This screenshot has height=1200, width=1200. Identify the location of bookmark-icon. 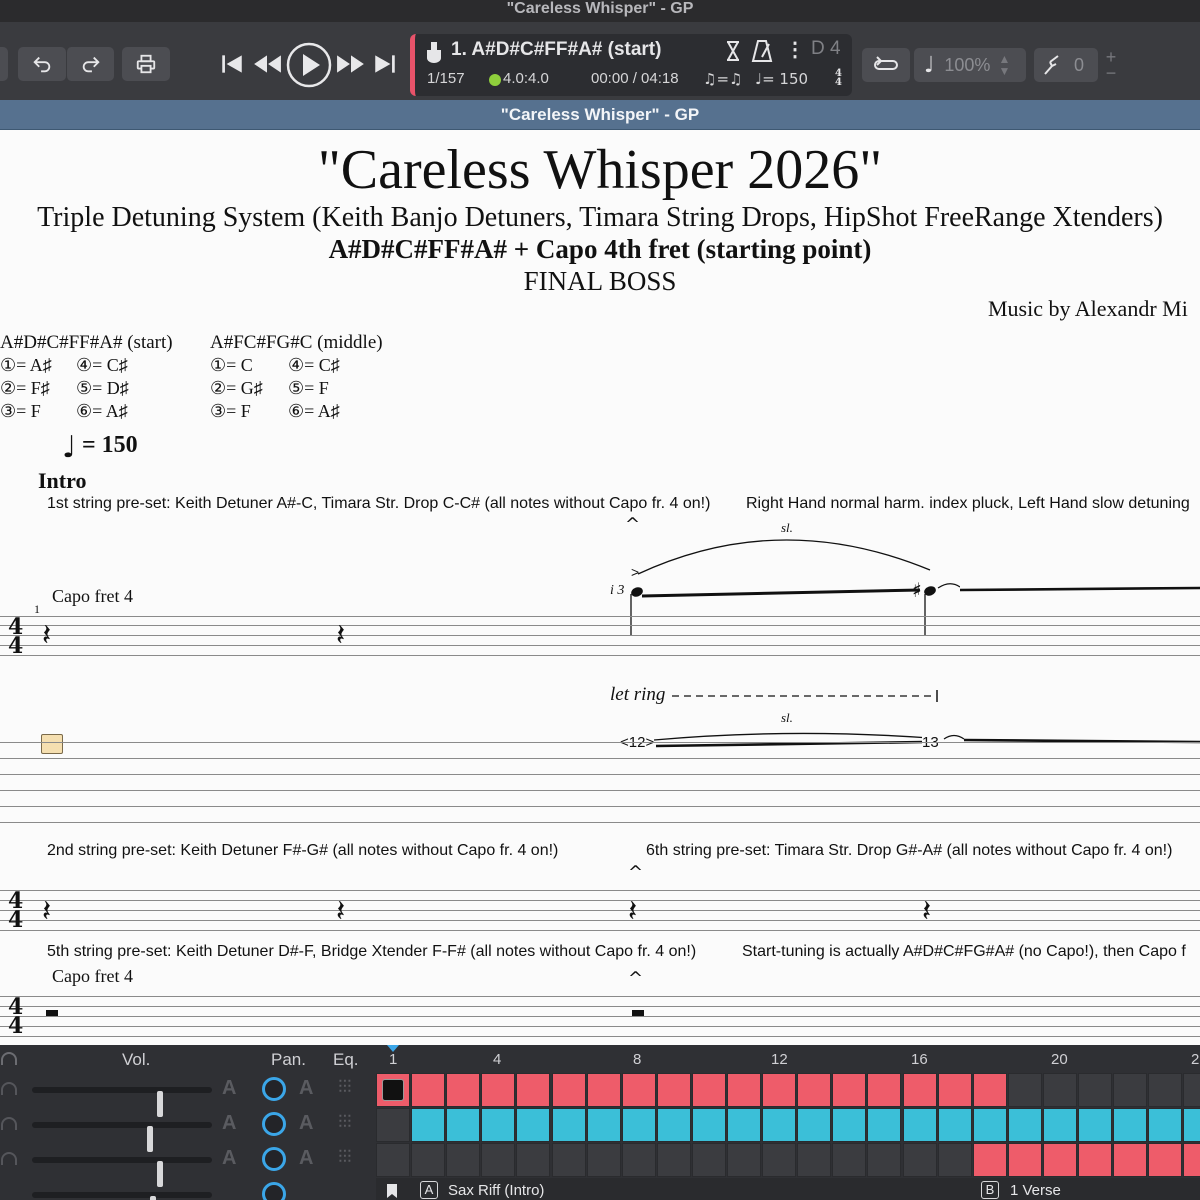
(392, 1191).